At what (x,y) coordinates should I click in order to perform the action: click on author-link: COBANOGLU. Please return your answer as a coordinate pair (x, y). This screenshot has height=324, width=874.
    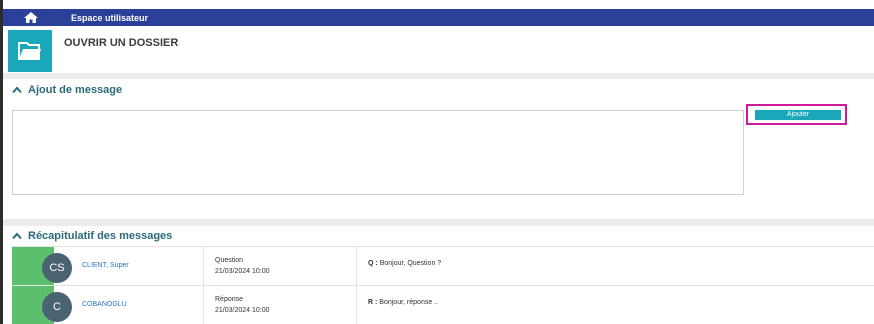
    Looking at the image, I should click on (104, 304).